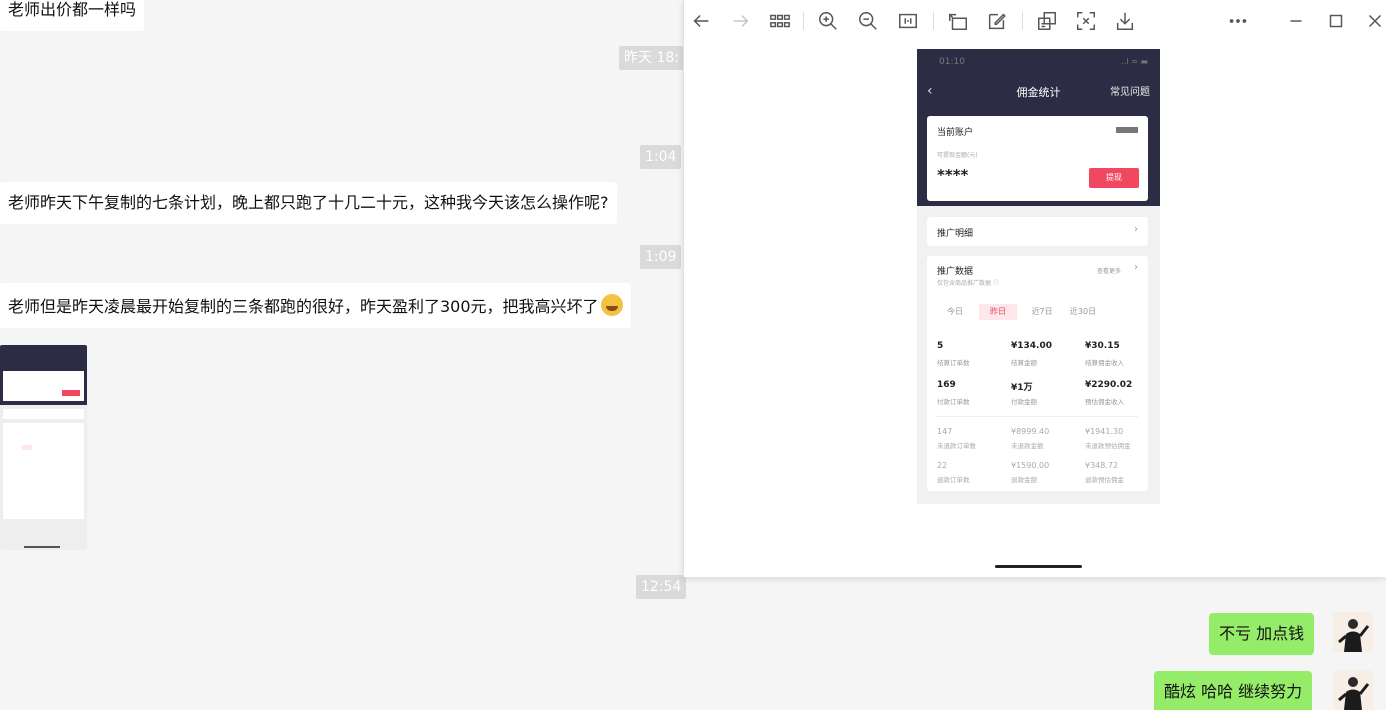  What do you see at coordinates (661, 587) in the screenshot?
I see `timestamp: 12:54` at bounding box center [661, 587].